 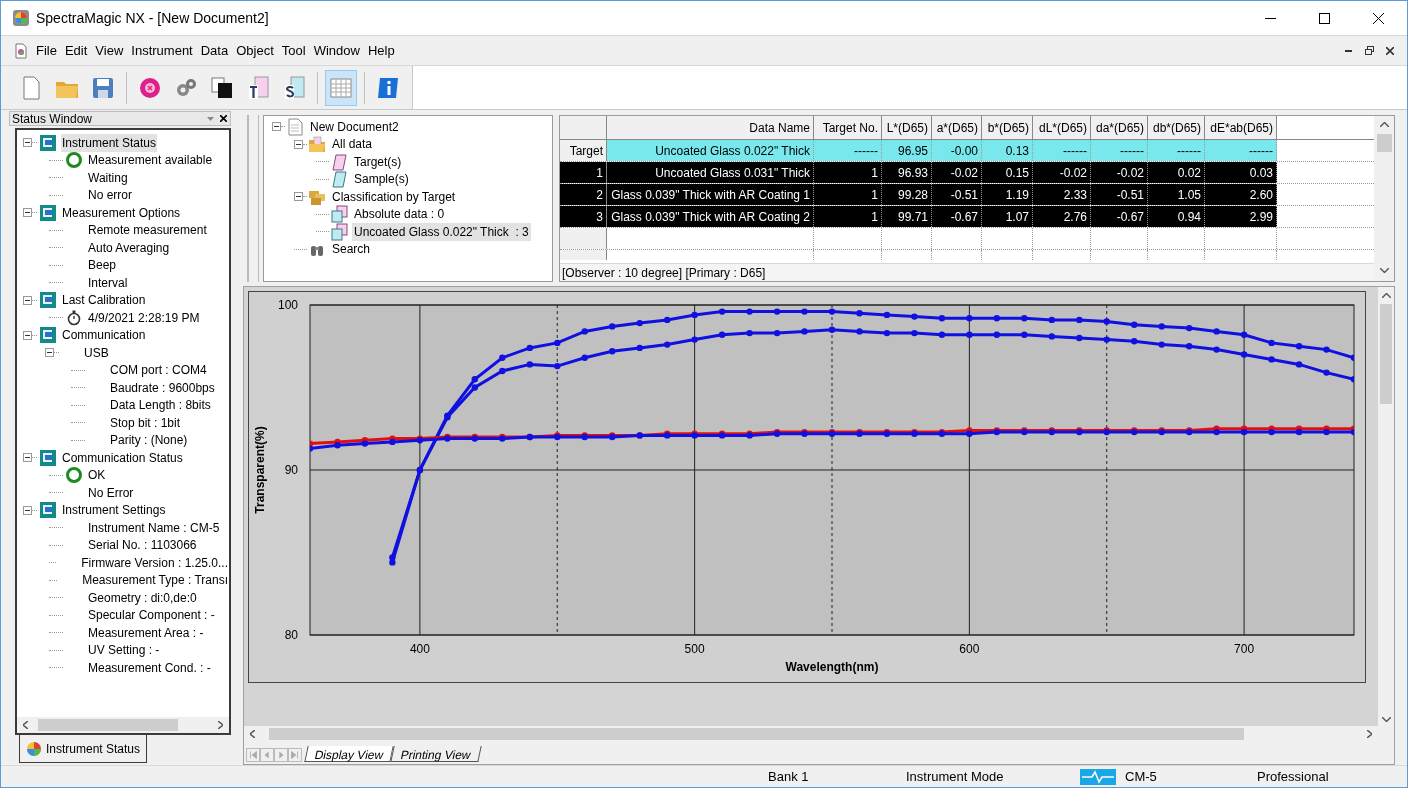 What do you see at coordinates (260, 470) in the screenshot?
I see `y-axis-title: Transparent(%)` at bounding box center [260, 470].